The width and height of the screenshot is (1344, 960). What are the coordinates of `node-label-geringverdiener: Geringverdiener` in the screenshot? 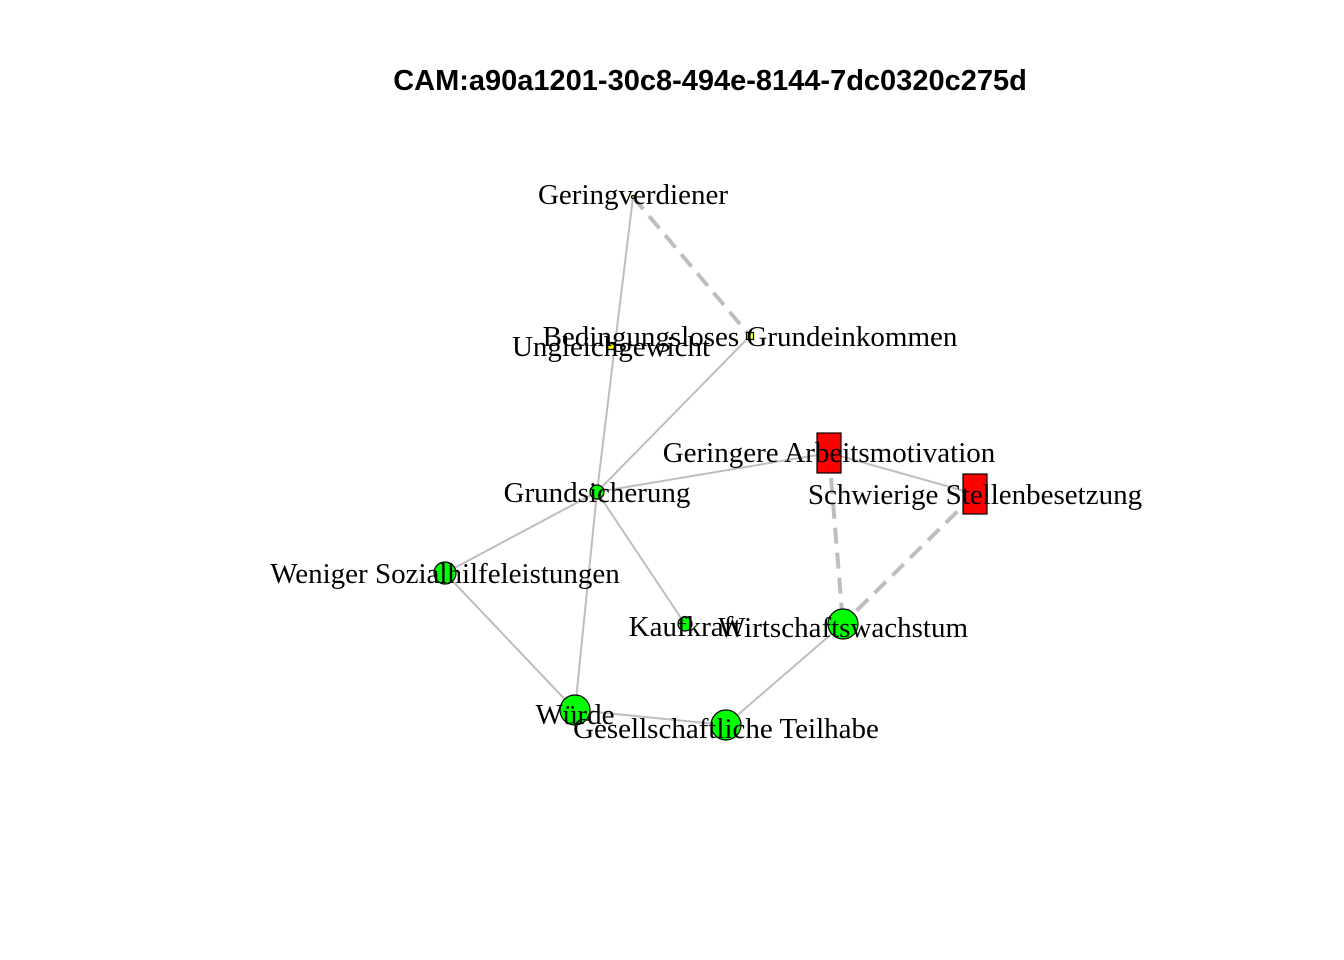 It's located at (633, 195).